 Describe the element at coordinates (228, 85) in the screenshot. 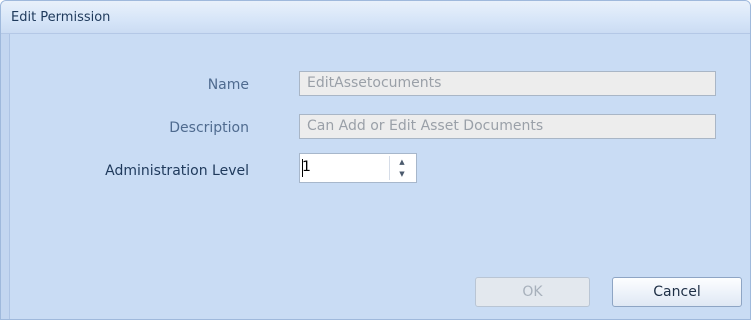

I see `name-label: Name` at that location.